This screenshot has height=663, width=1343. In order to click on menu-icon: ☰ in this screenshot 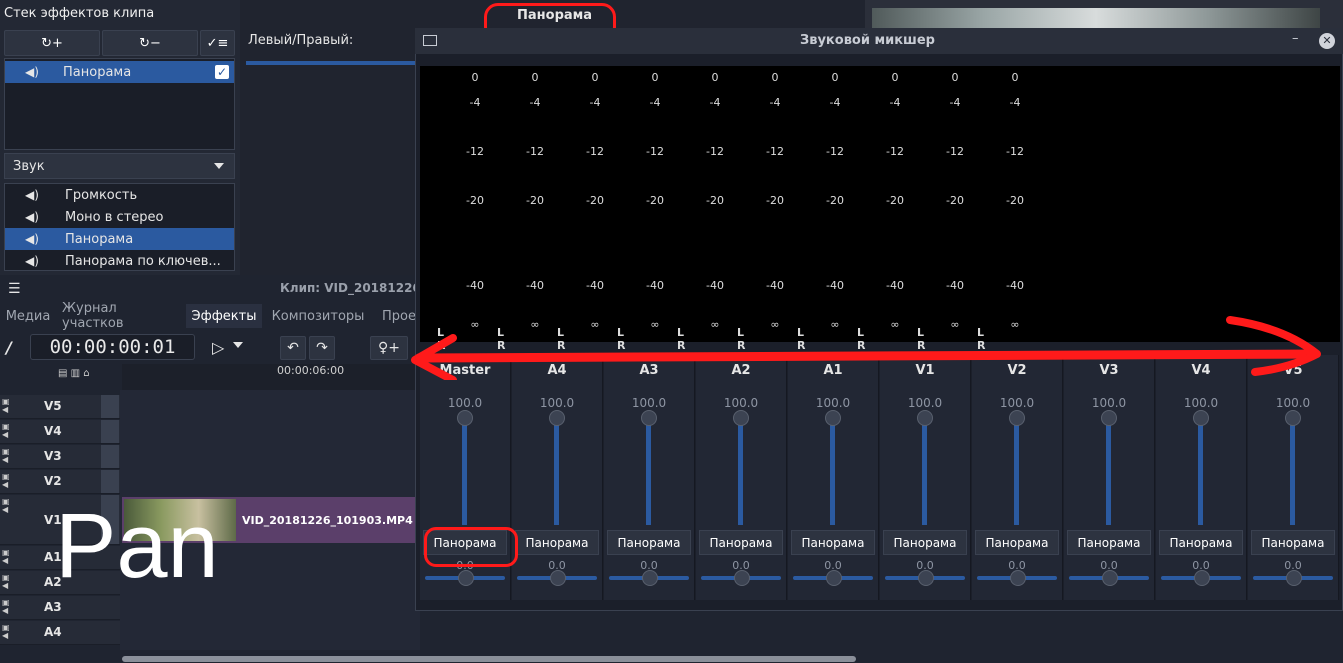, I will do `click(14, 289)`.